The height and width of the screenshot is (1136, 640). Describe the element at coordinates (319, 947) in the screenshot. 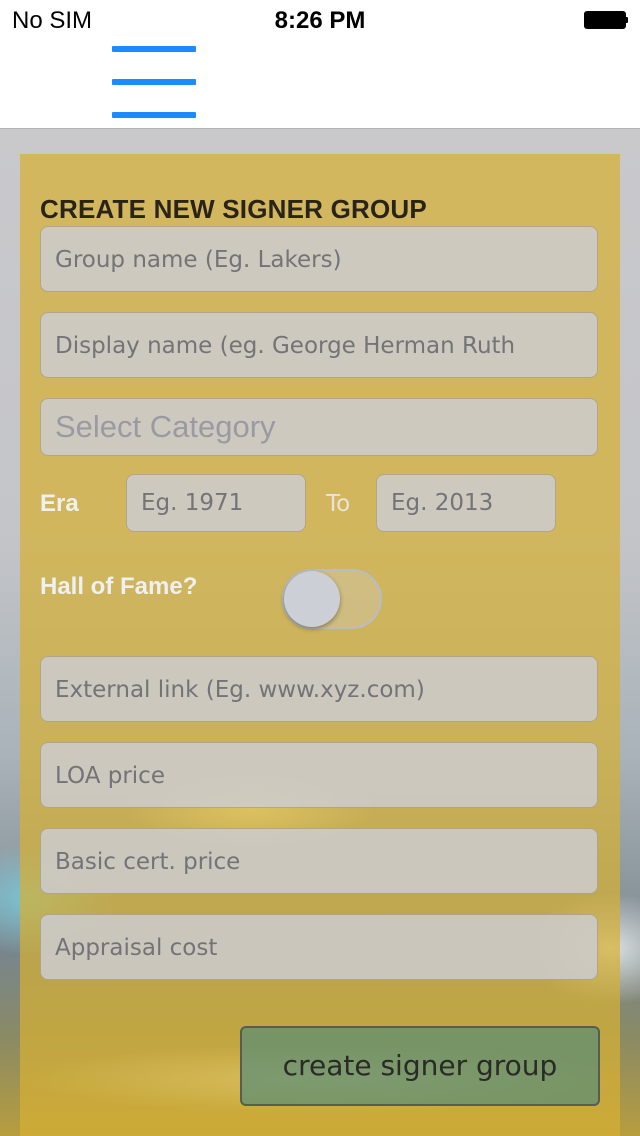

I see `appraisal-cost-field: Appraisal cost` at that location.